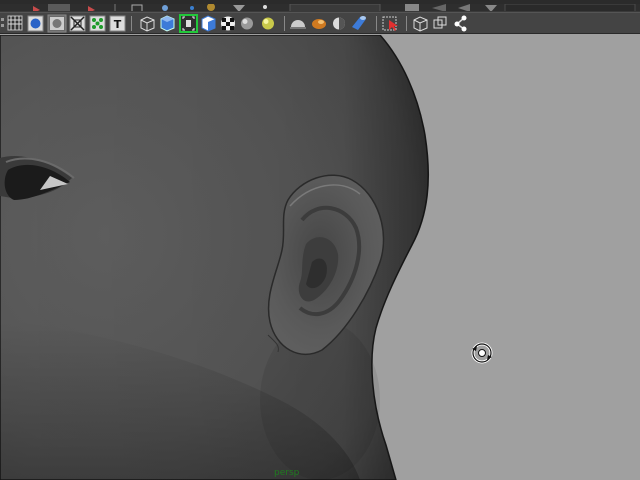  What do you see at coordinates (420, 24) in the screenshot?
I see `frame-icon` at bounding box center [420, 24].